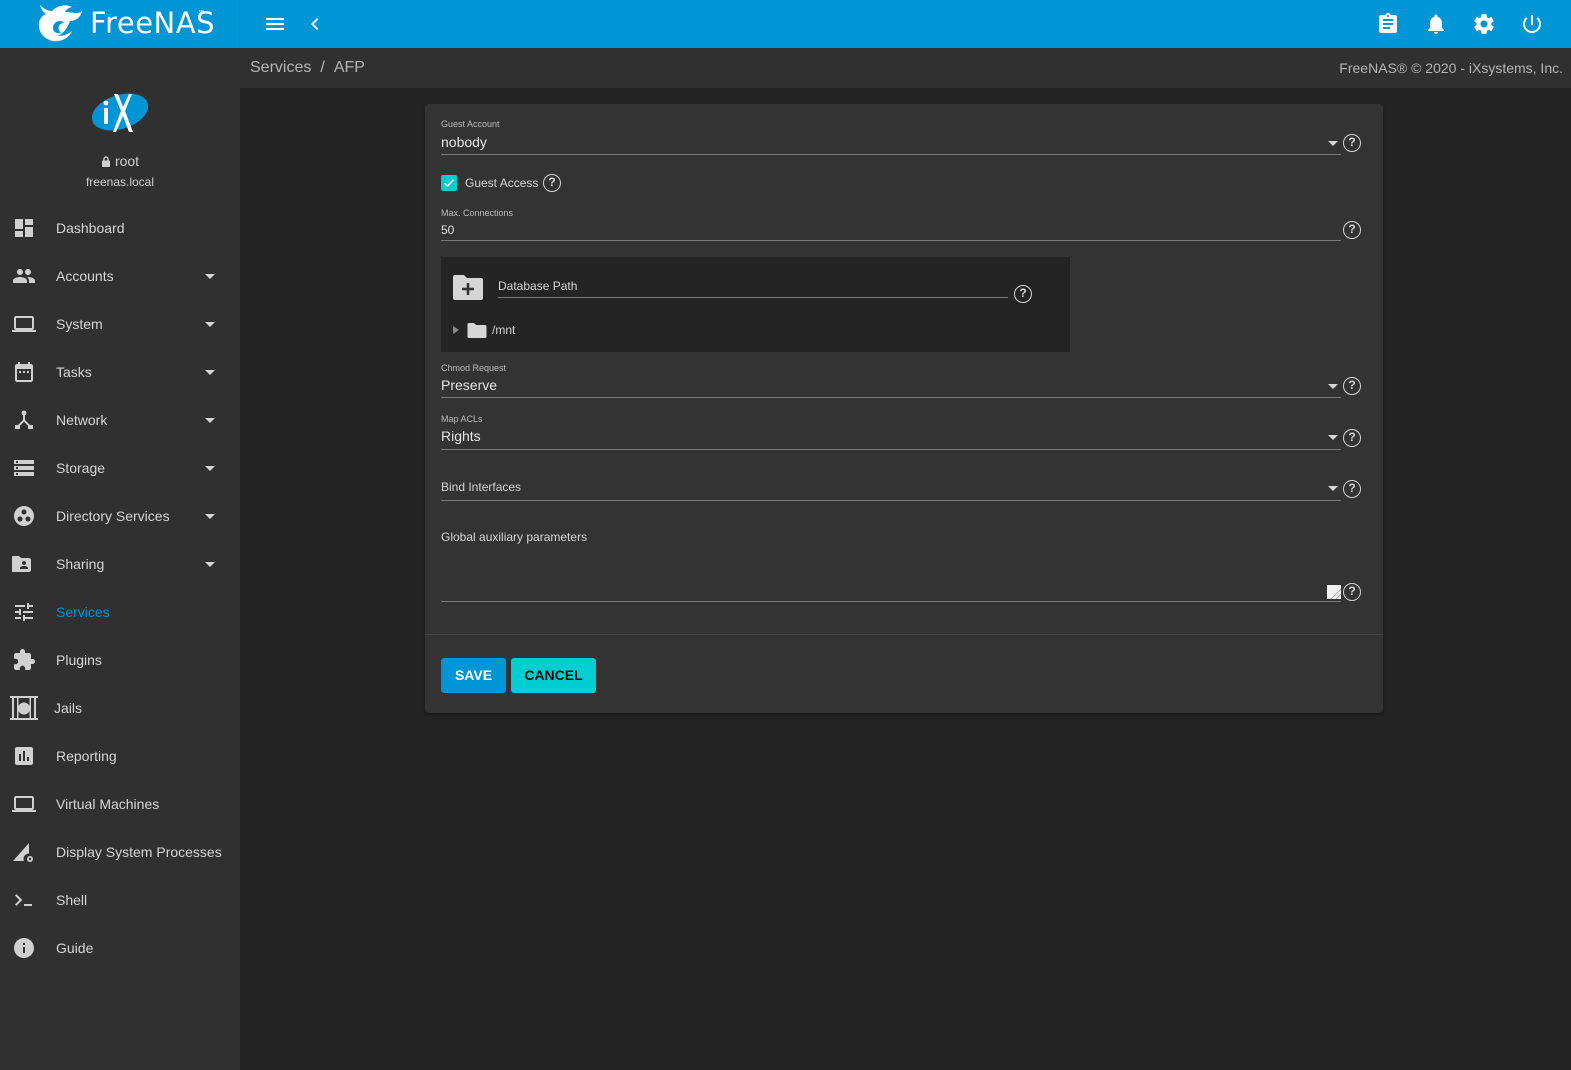  What do you see at coordinates (456, 330) in the screenshot?
I see `expand-arrow-icon` at bounding box center [456, 330].